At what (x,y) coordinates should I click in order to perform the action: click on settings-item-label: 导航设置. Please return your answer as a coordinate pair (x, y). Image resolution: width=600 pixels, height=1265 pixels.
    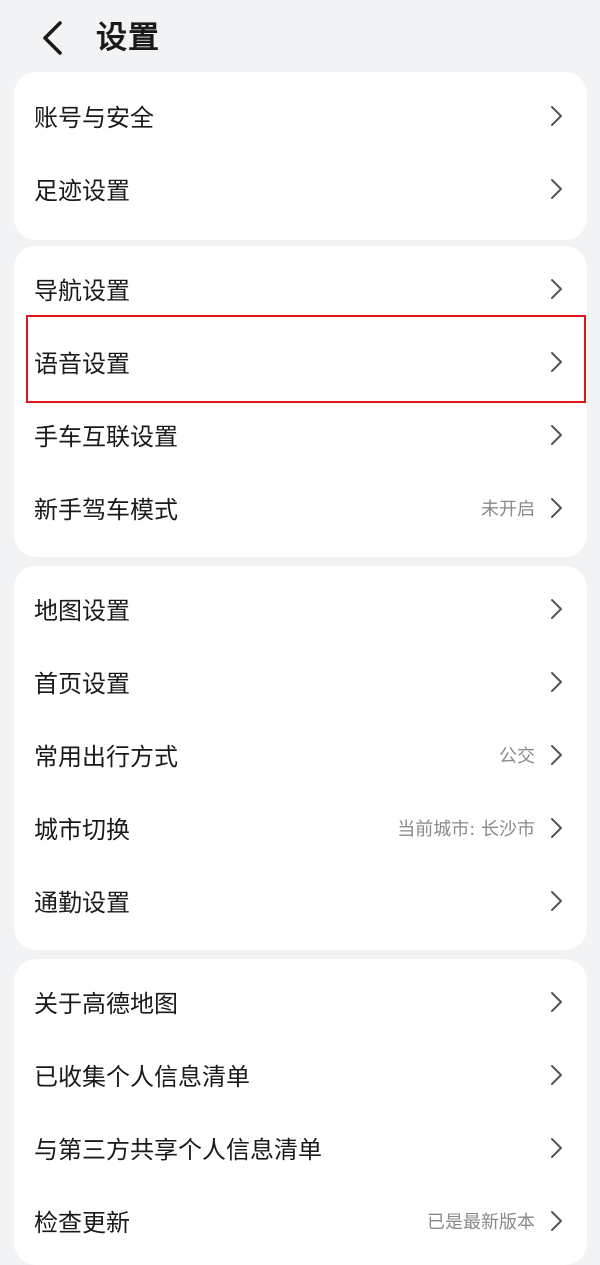
    Looking at the image, I should click on (82, 291).